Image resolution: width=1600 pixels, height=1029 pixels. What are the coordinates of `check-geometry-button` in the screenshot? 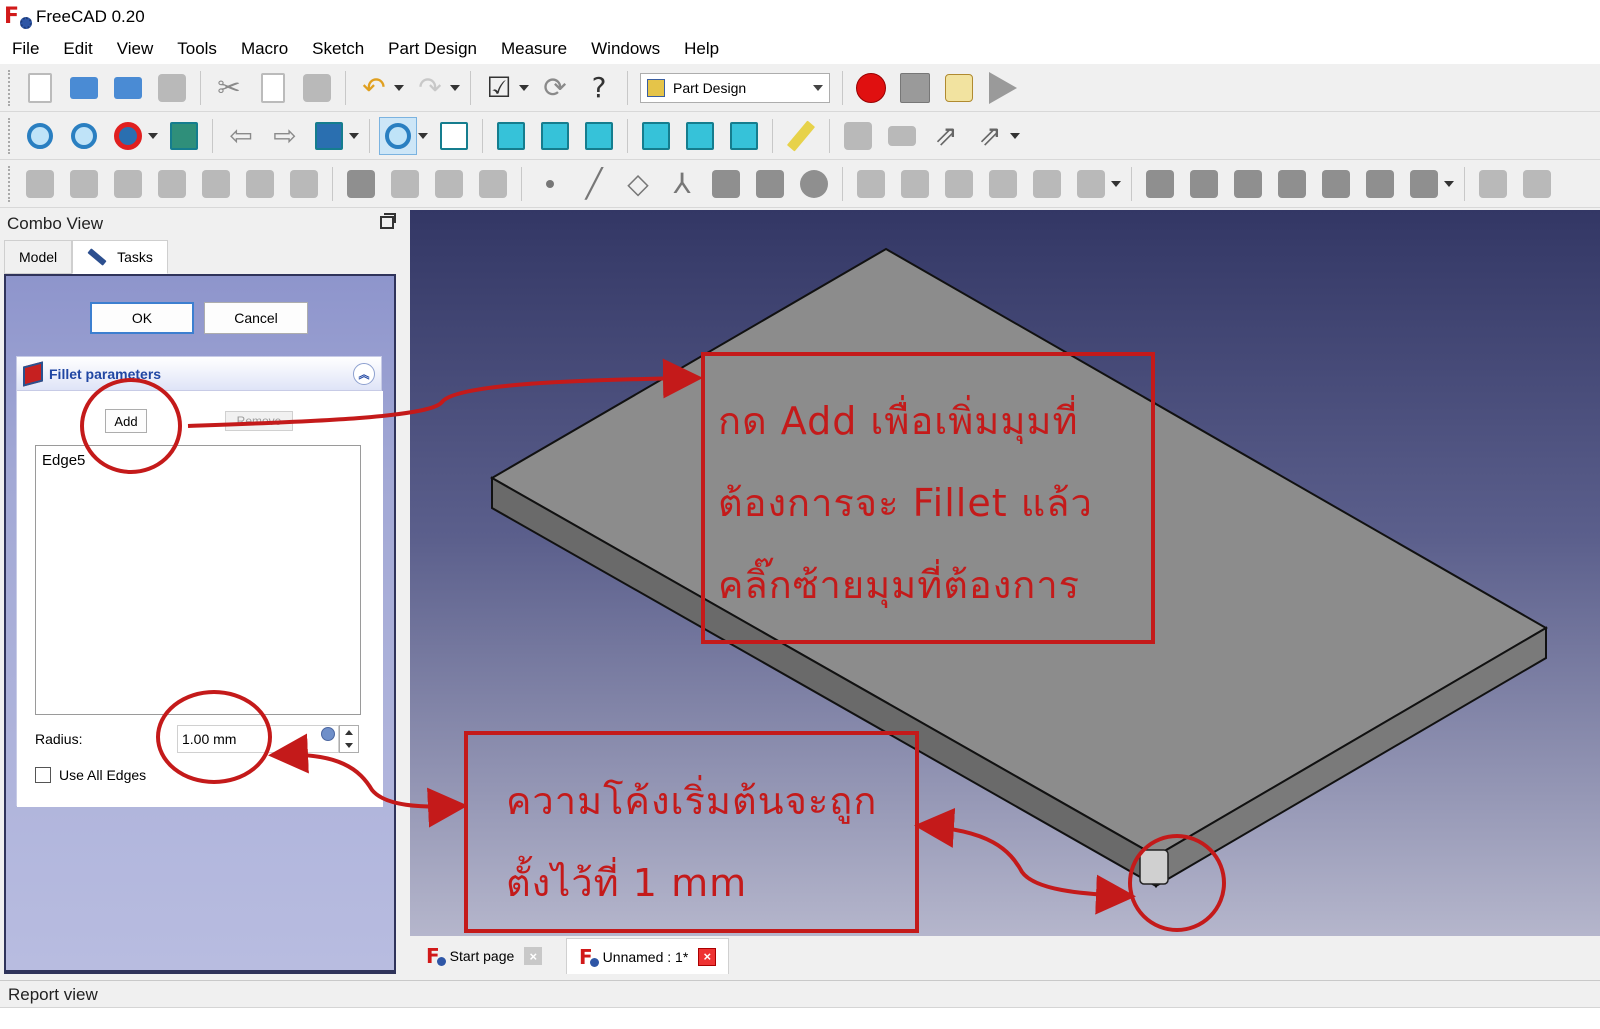 It's located at (172, 184).